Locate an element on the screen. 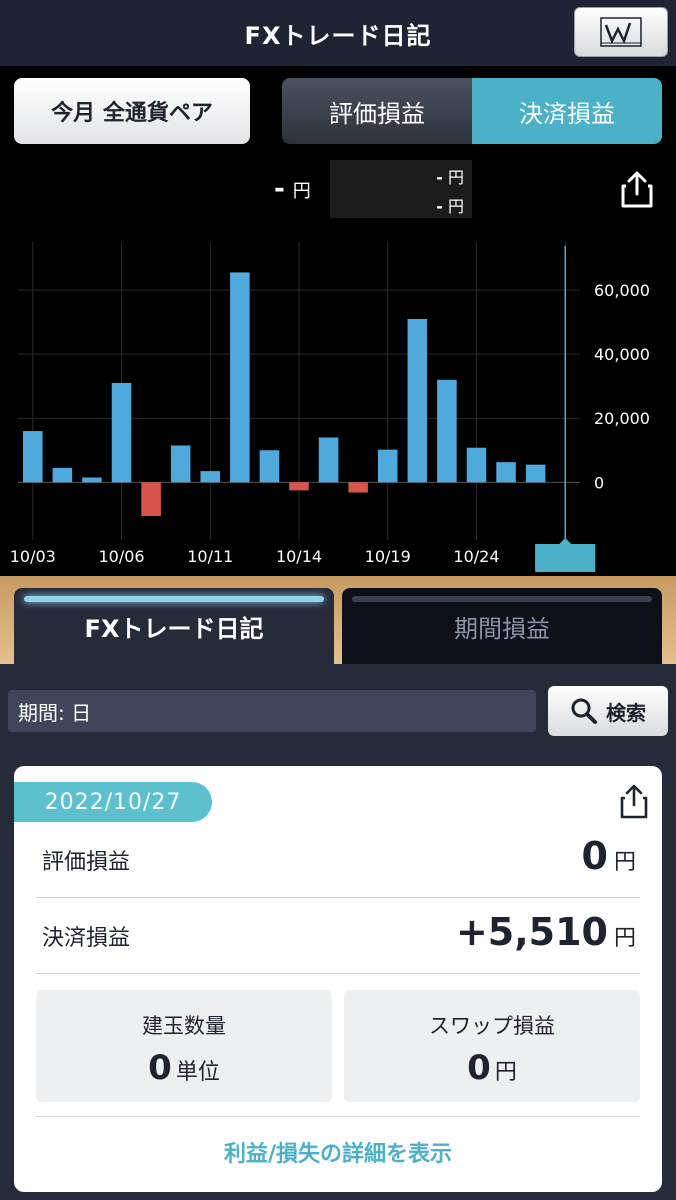 Image resolution: width=676 pixels, height=1200 pixels. unrealized-label: 評価損益 is located at coordinates (86, 862).